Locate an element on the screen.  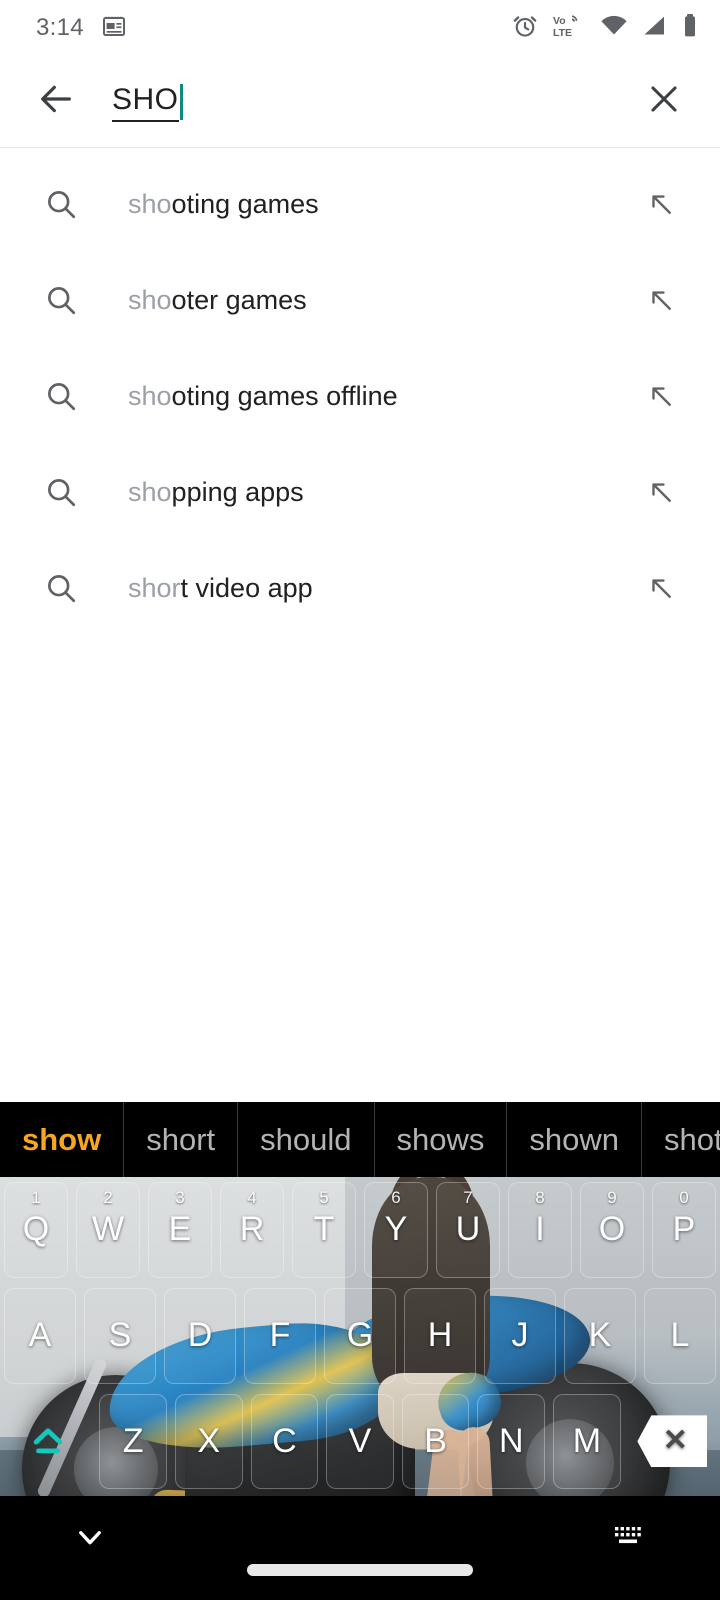
key-g: G is located at coordinates (360, 1335).